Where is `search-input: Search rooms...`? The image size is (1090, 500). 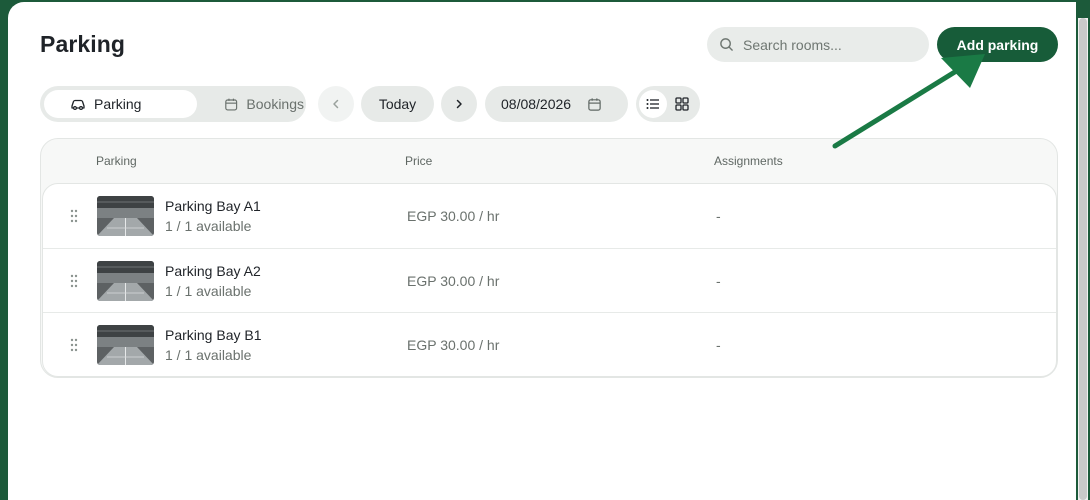
search-input: Search rooms... is located at coordinates (818, 44).